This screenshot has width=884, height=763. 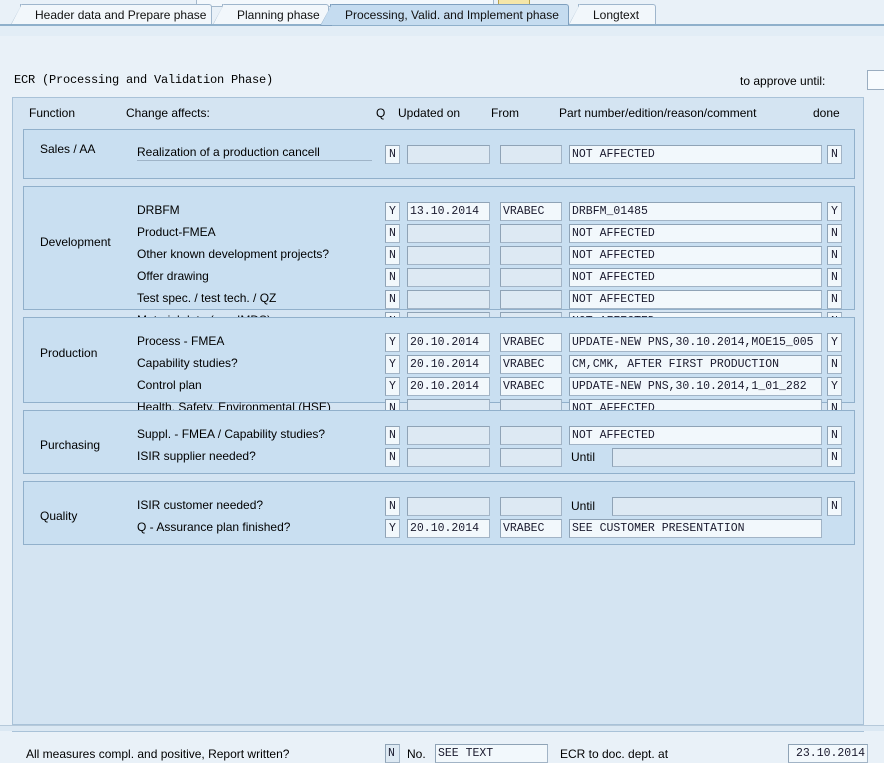 I want to click on column-header-from: From, so click(x=505, y=113).